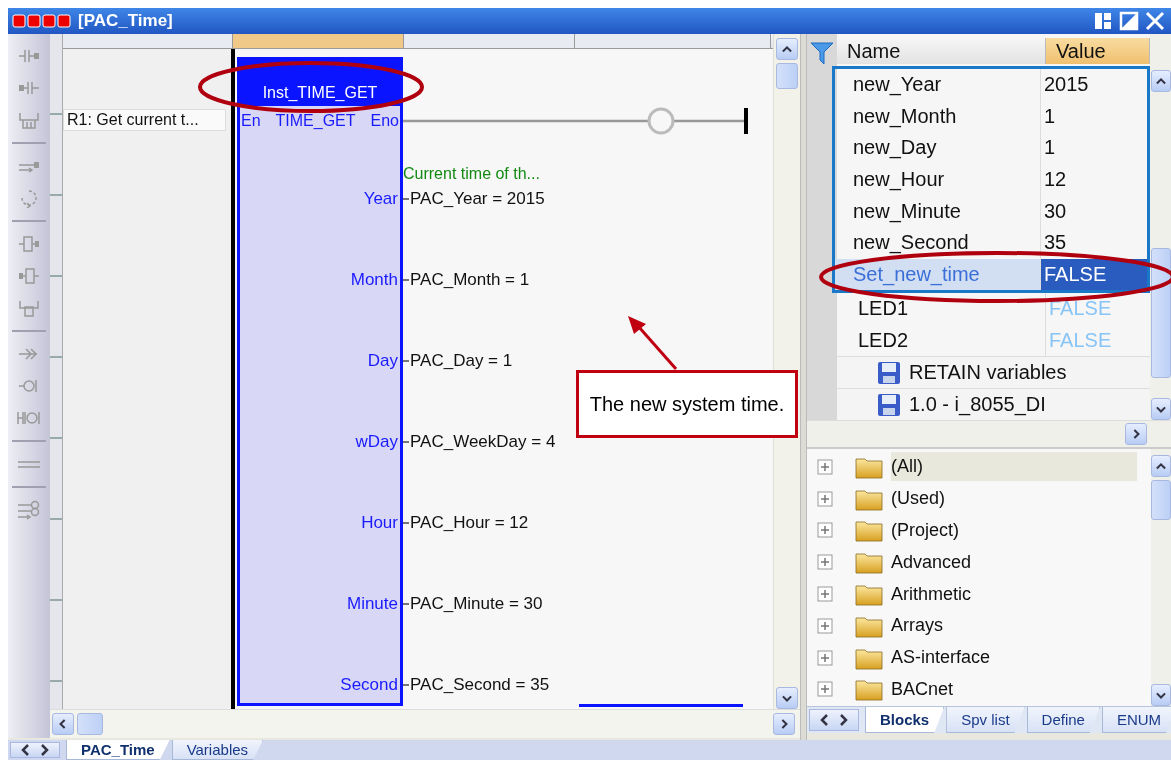 This screenshot has height=760, width=1171. What do you see at coordinates (217, 750) in the screenshot?
I see `tab: Variables` at bounding box center [217, 750].